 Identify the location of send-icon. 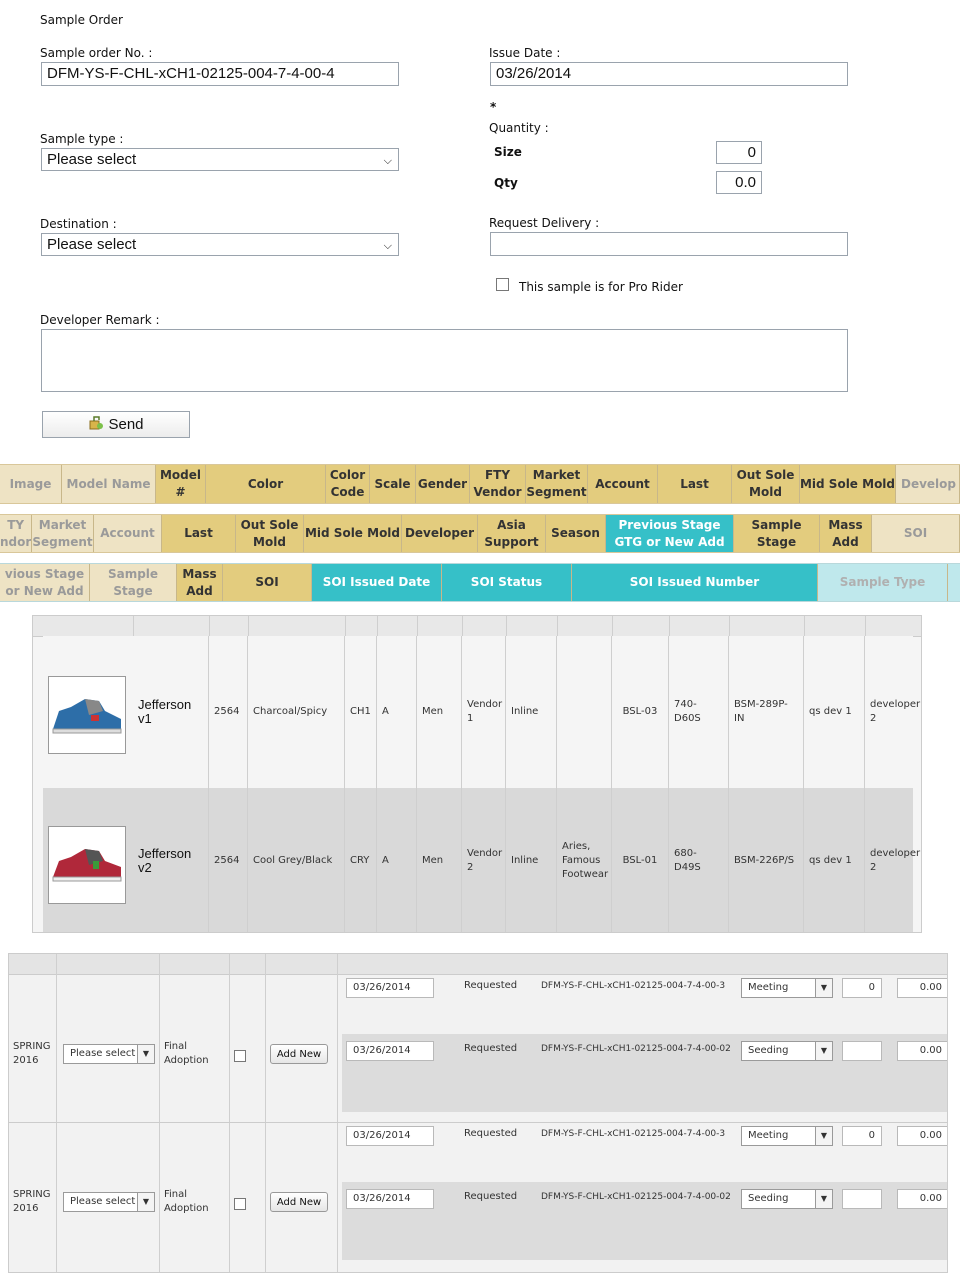
(96, 425).